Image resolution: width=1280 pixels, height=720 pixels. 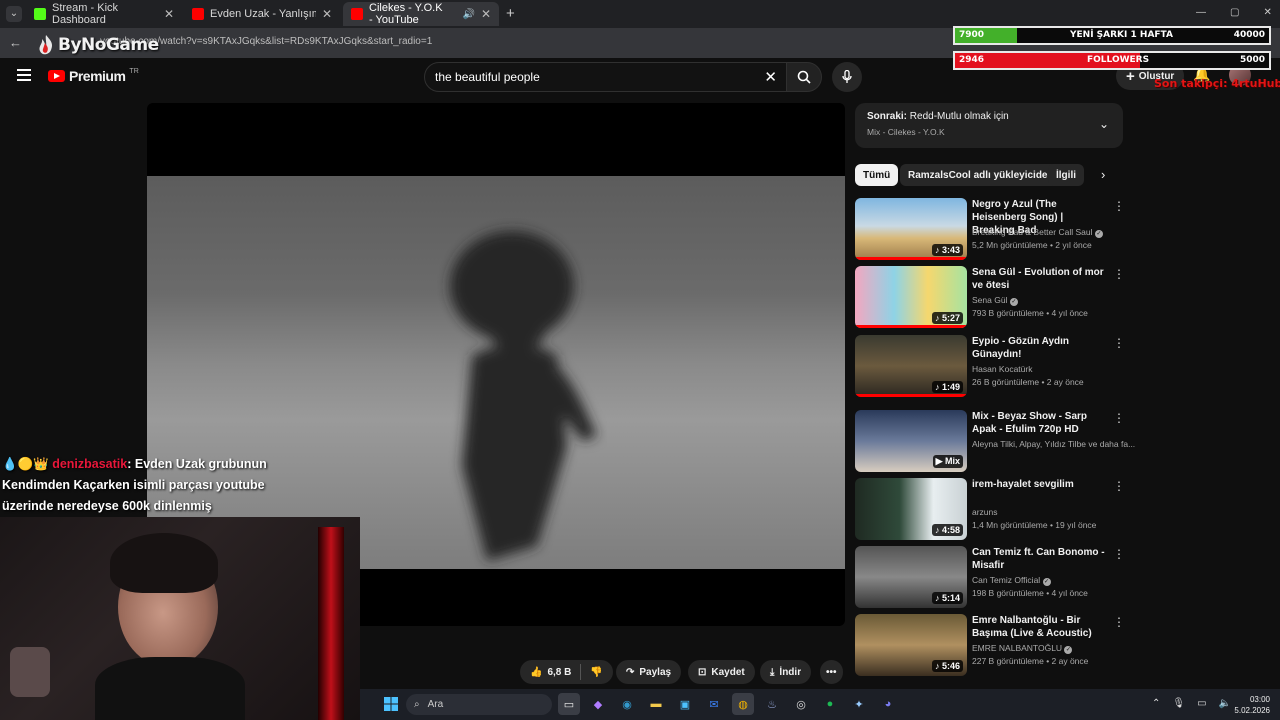 I want to click on display-icon: ▭, so click(x=1201, y=703).